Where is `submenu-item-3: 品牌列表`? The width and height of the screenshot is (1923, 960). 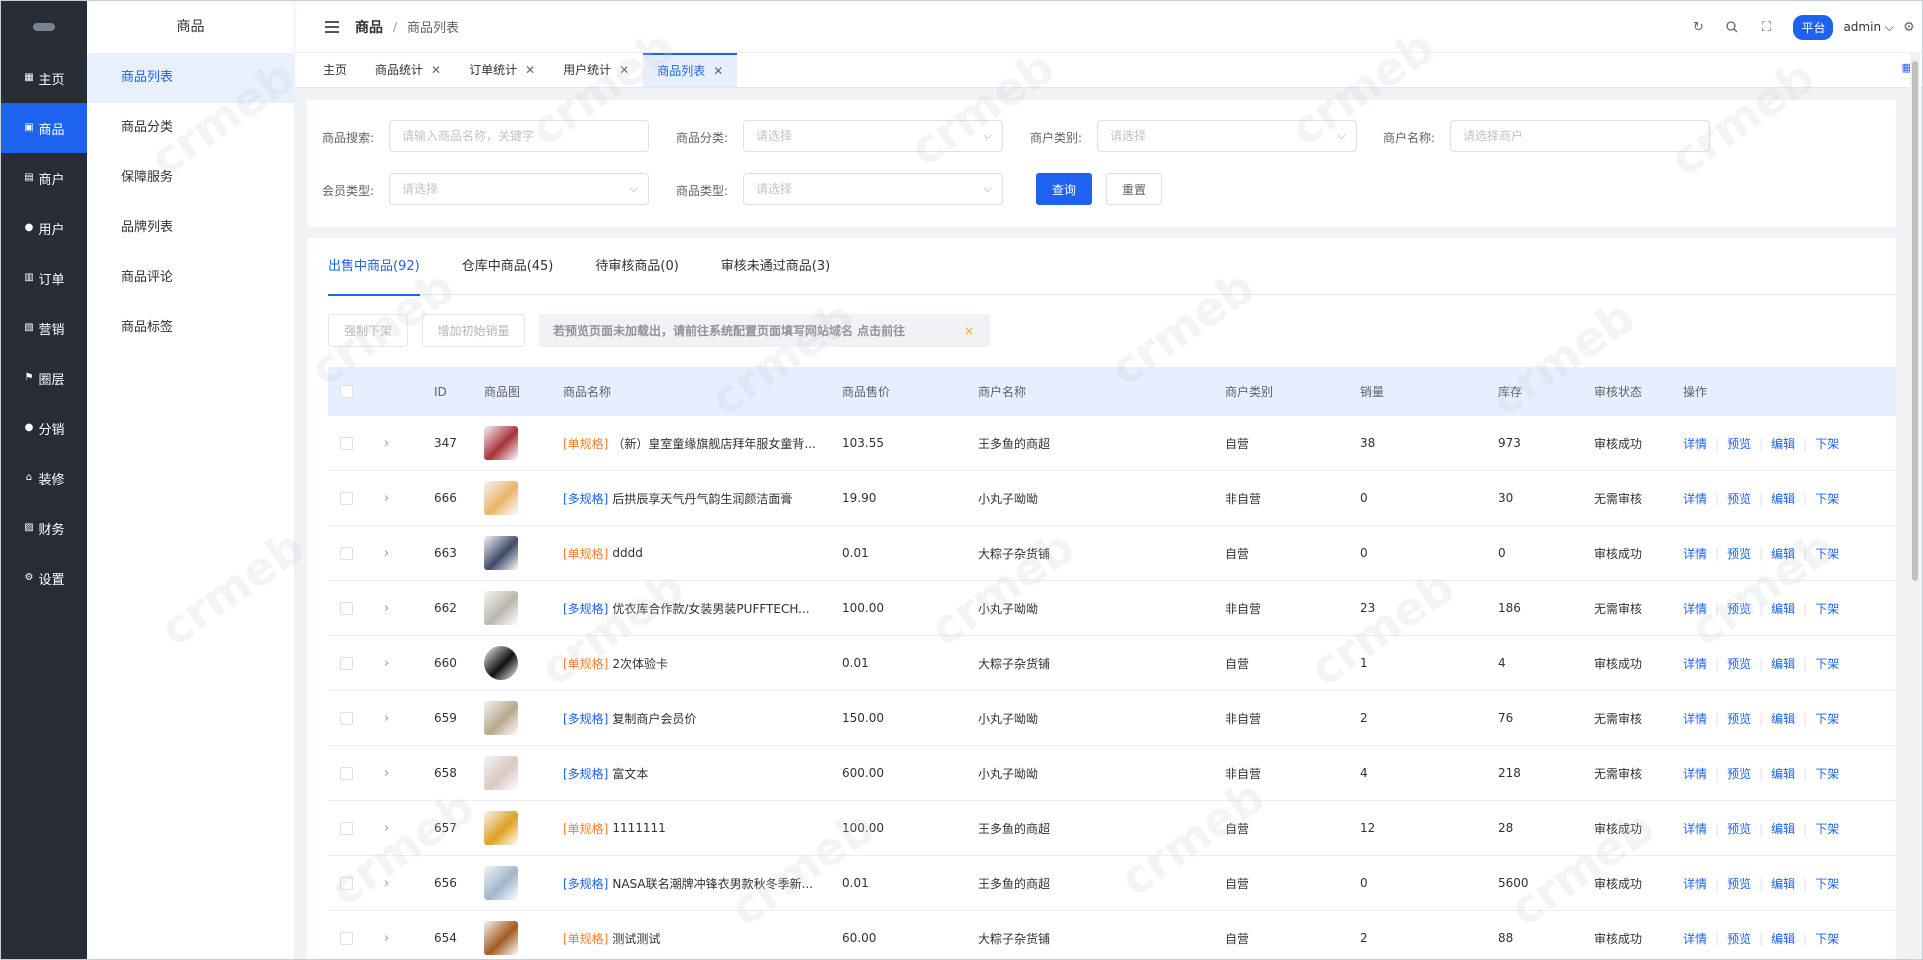
submenu-item-3: 品牌列表 is located at coordinates (190, 228).